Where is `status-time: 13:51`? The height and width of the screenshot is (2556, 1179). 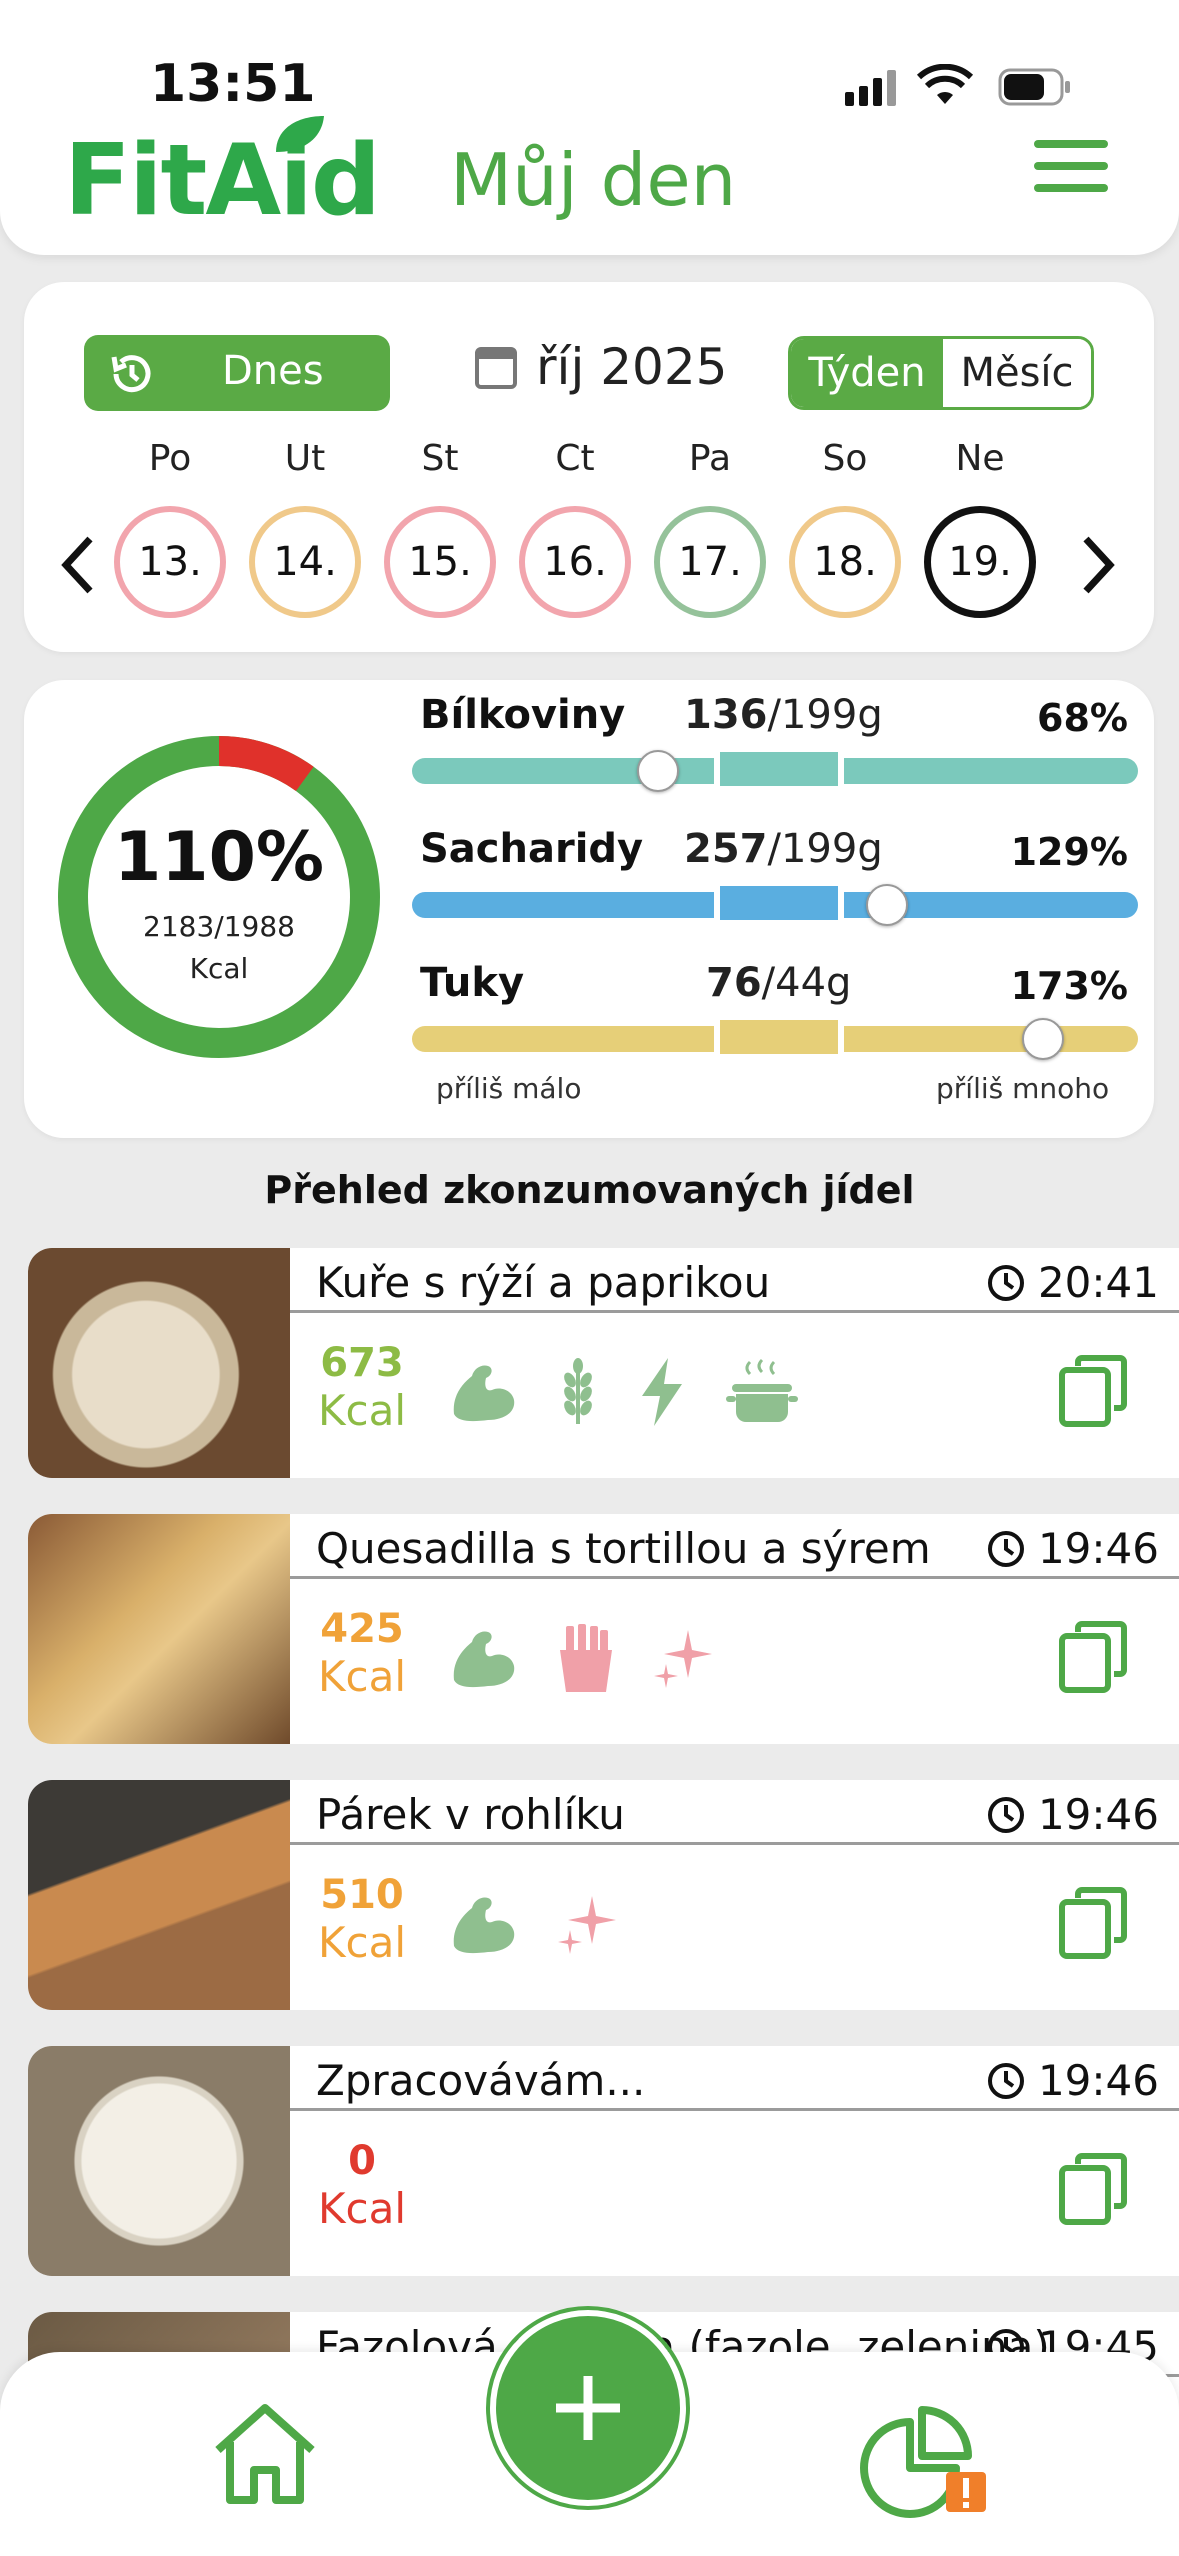 status-time: 13:51 is located at coordinates (233, 84).